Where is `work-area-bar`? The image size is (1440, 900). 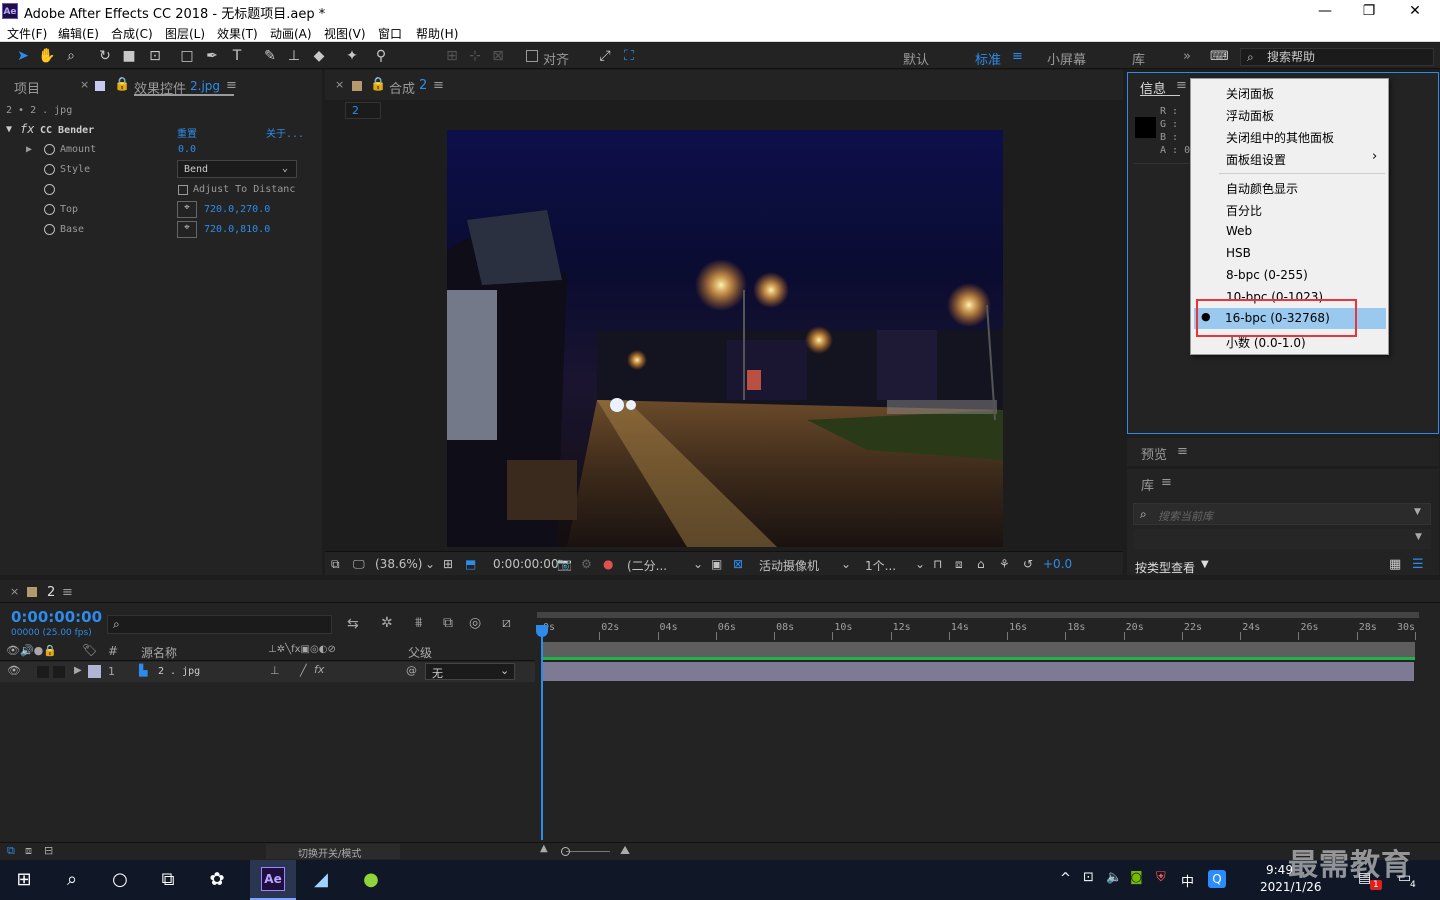 work-area-bar is located at coordinates (978, 615).